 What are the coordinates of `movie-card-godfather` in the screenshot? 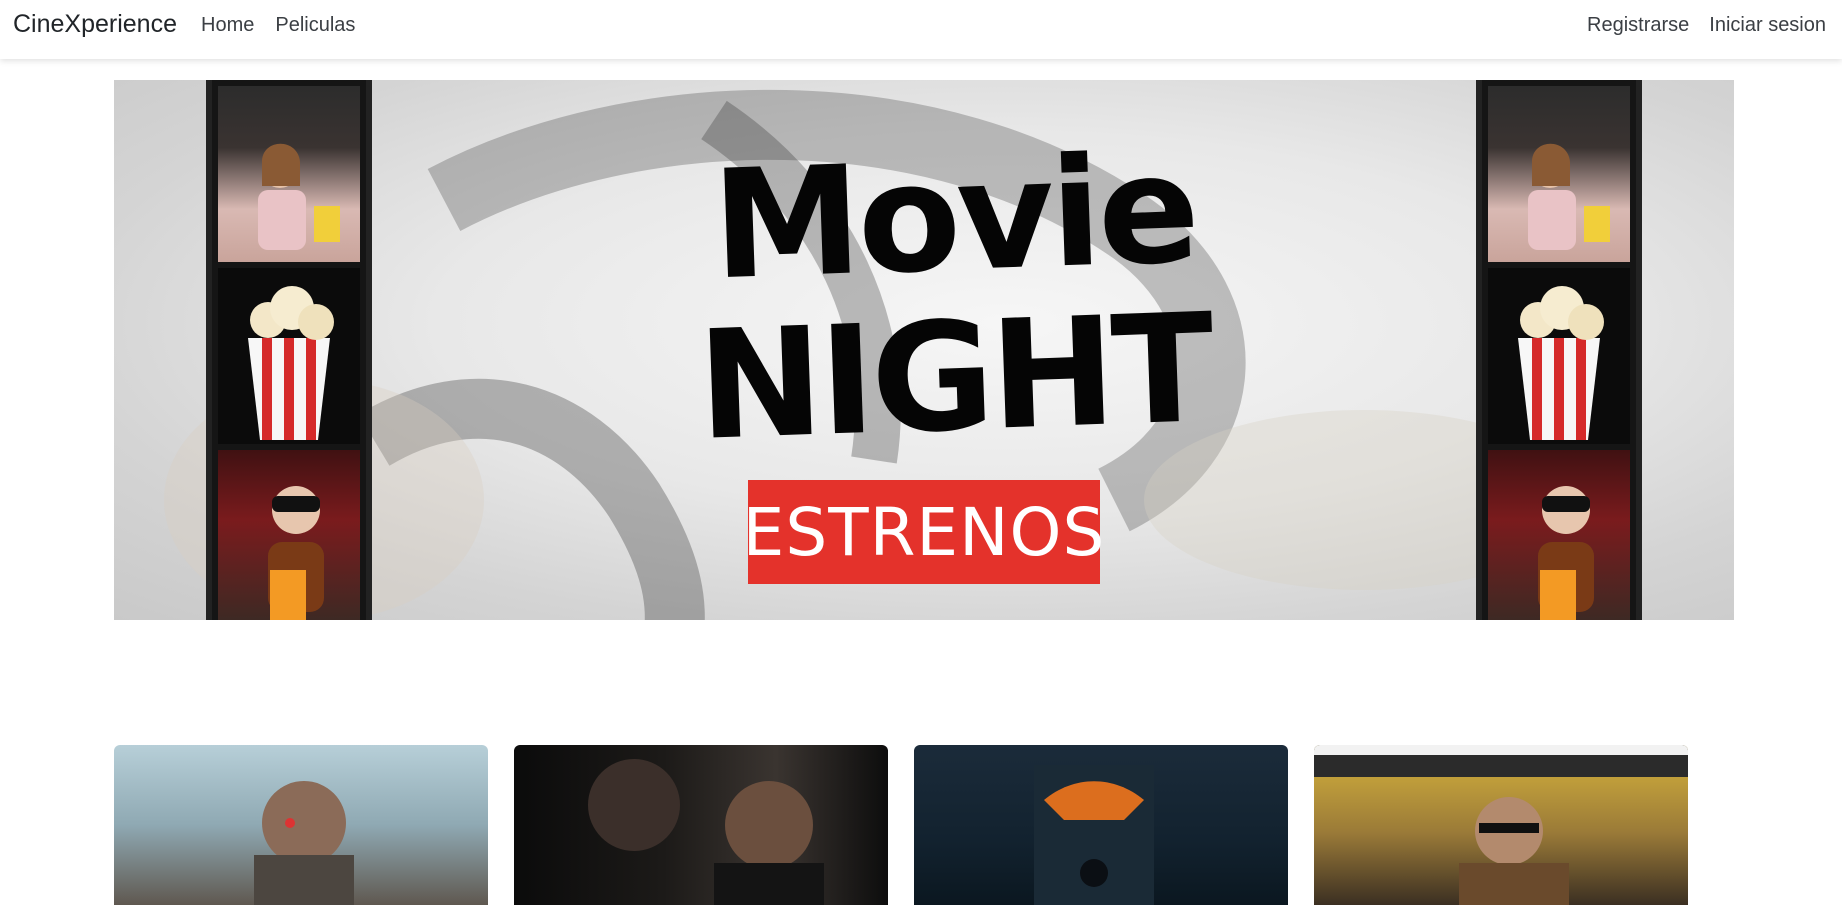 It's located at (701, 825).